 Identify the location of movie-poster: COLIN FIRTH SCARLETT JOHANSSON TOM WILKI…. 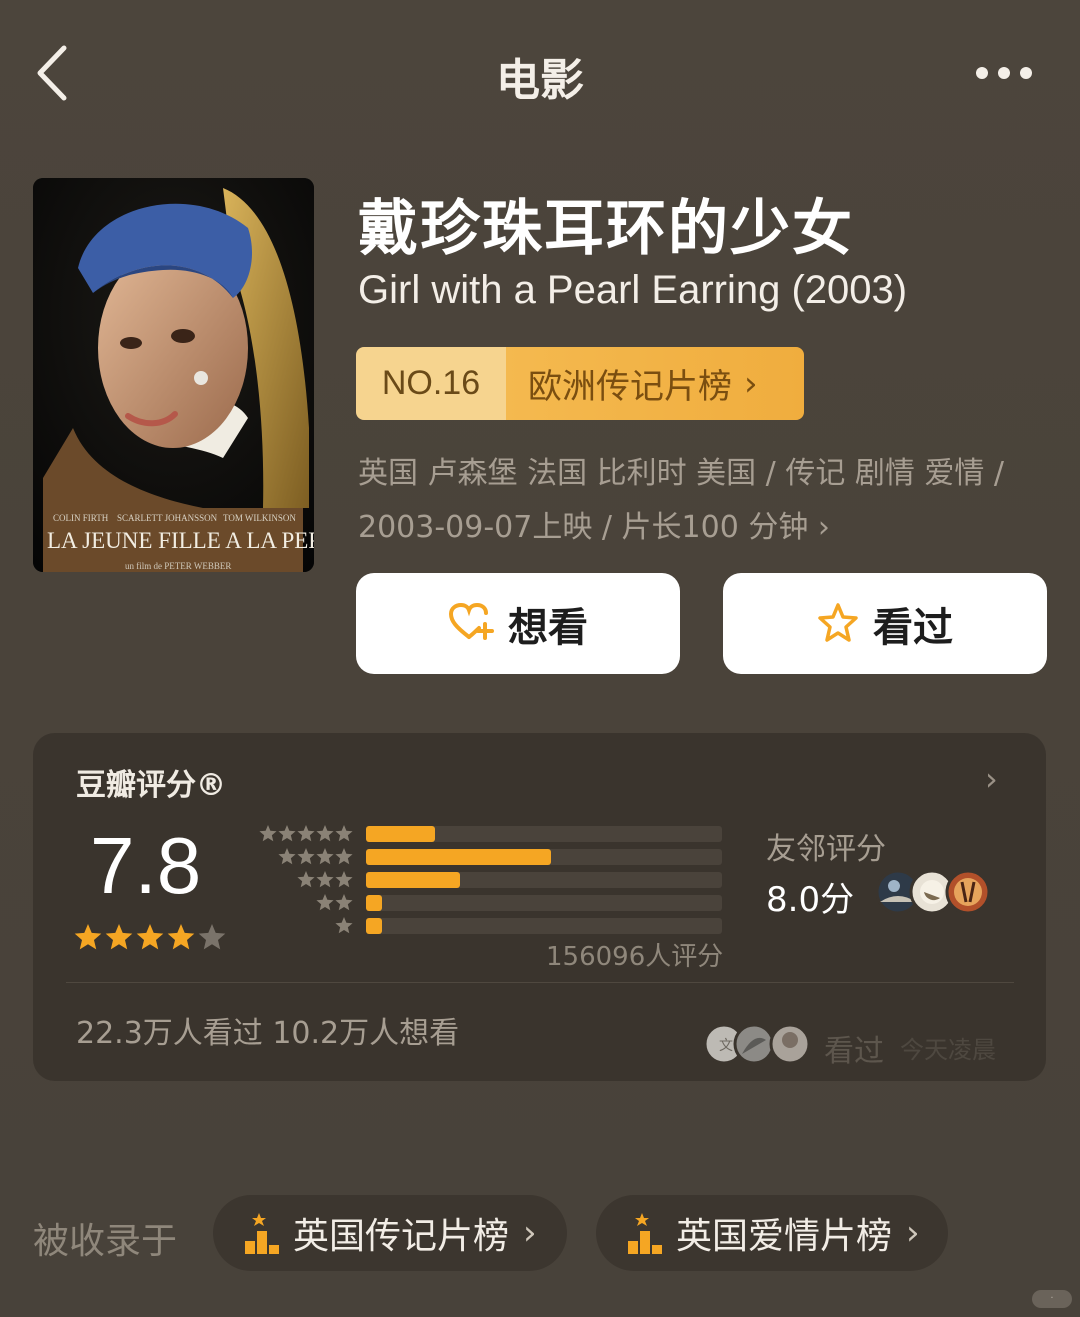
(173, 375).